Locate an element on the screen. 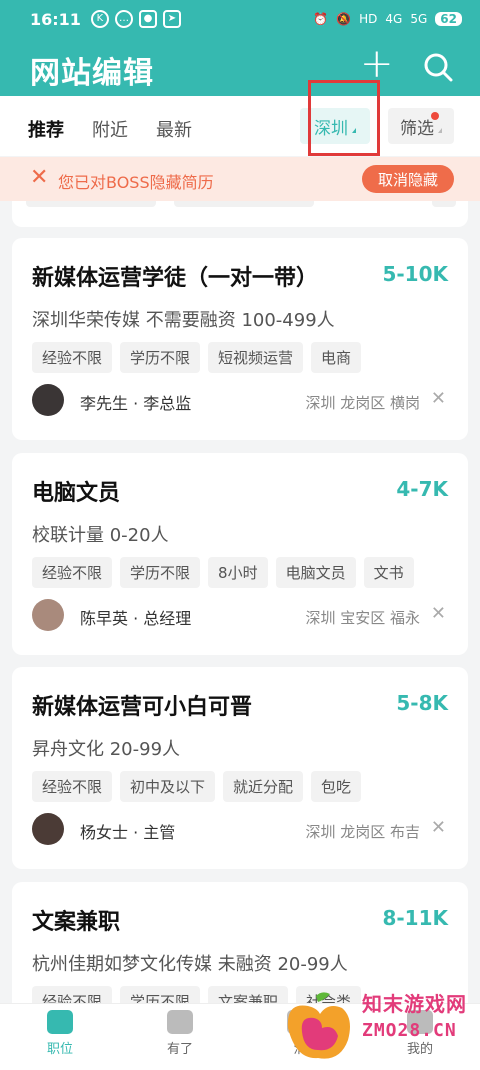 The height and width of the screenshot is (1070, 480). job-tag: 8小时 is located at coordinates (238, 572).